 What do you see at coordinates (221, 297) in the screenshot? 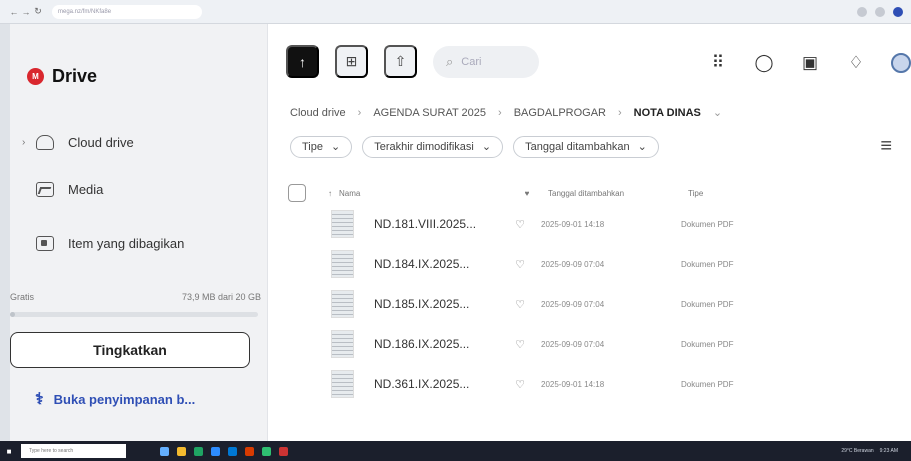
I see `storage-usage: 73,9 MB dari 20 GB` at bounding box center [221, 297].